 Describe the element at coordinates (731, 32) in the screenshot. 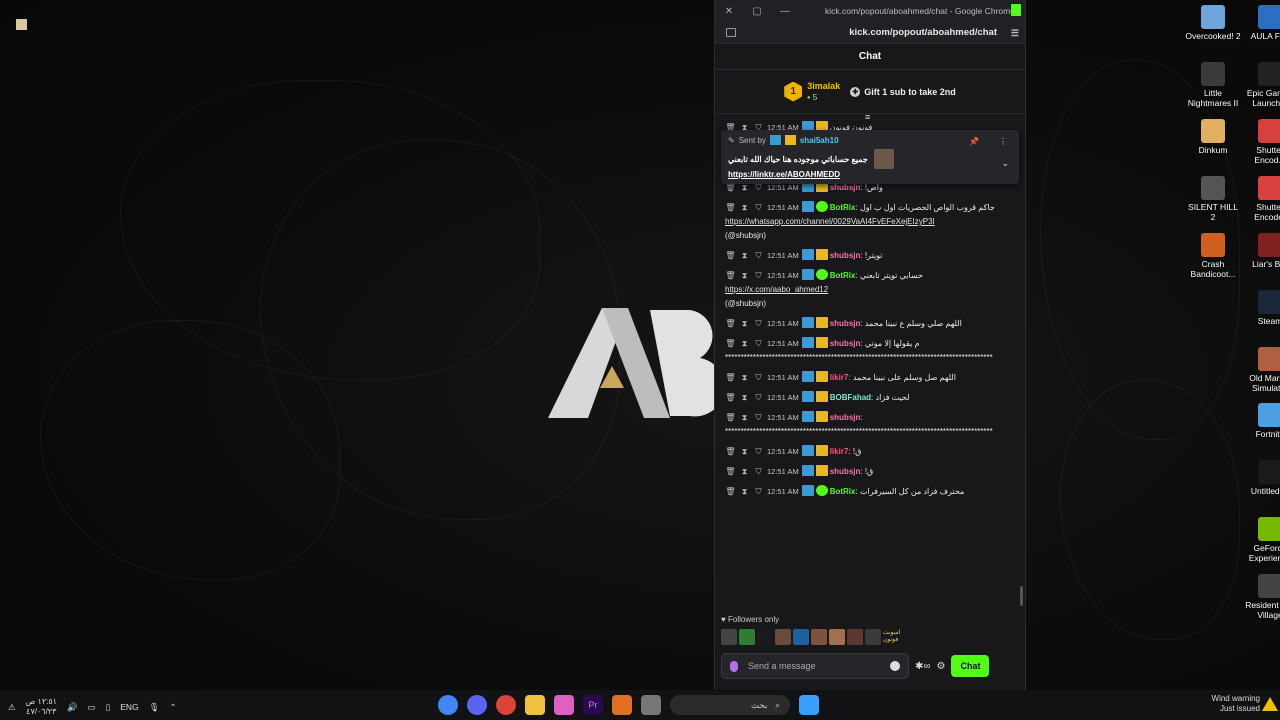

I see `site-info-icon` at that location.